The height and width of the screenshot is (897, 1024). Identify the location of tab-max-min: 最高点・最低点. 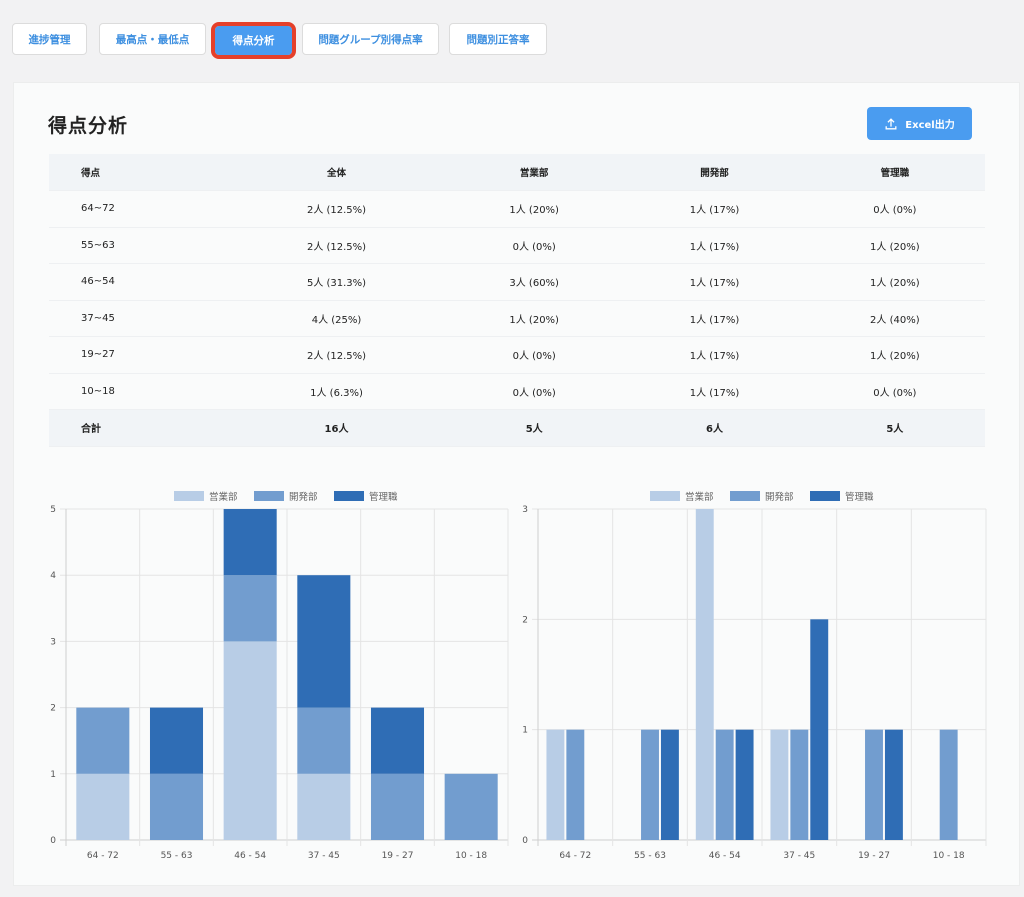
(152, 39).